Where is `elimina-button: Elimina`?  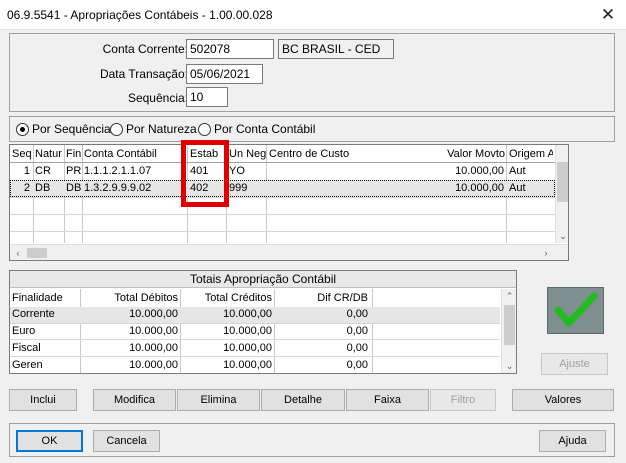
elimina-button: Elimina is located at coordinates (218, 400).